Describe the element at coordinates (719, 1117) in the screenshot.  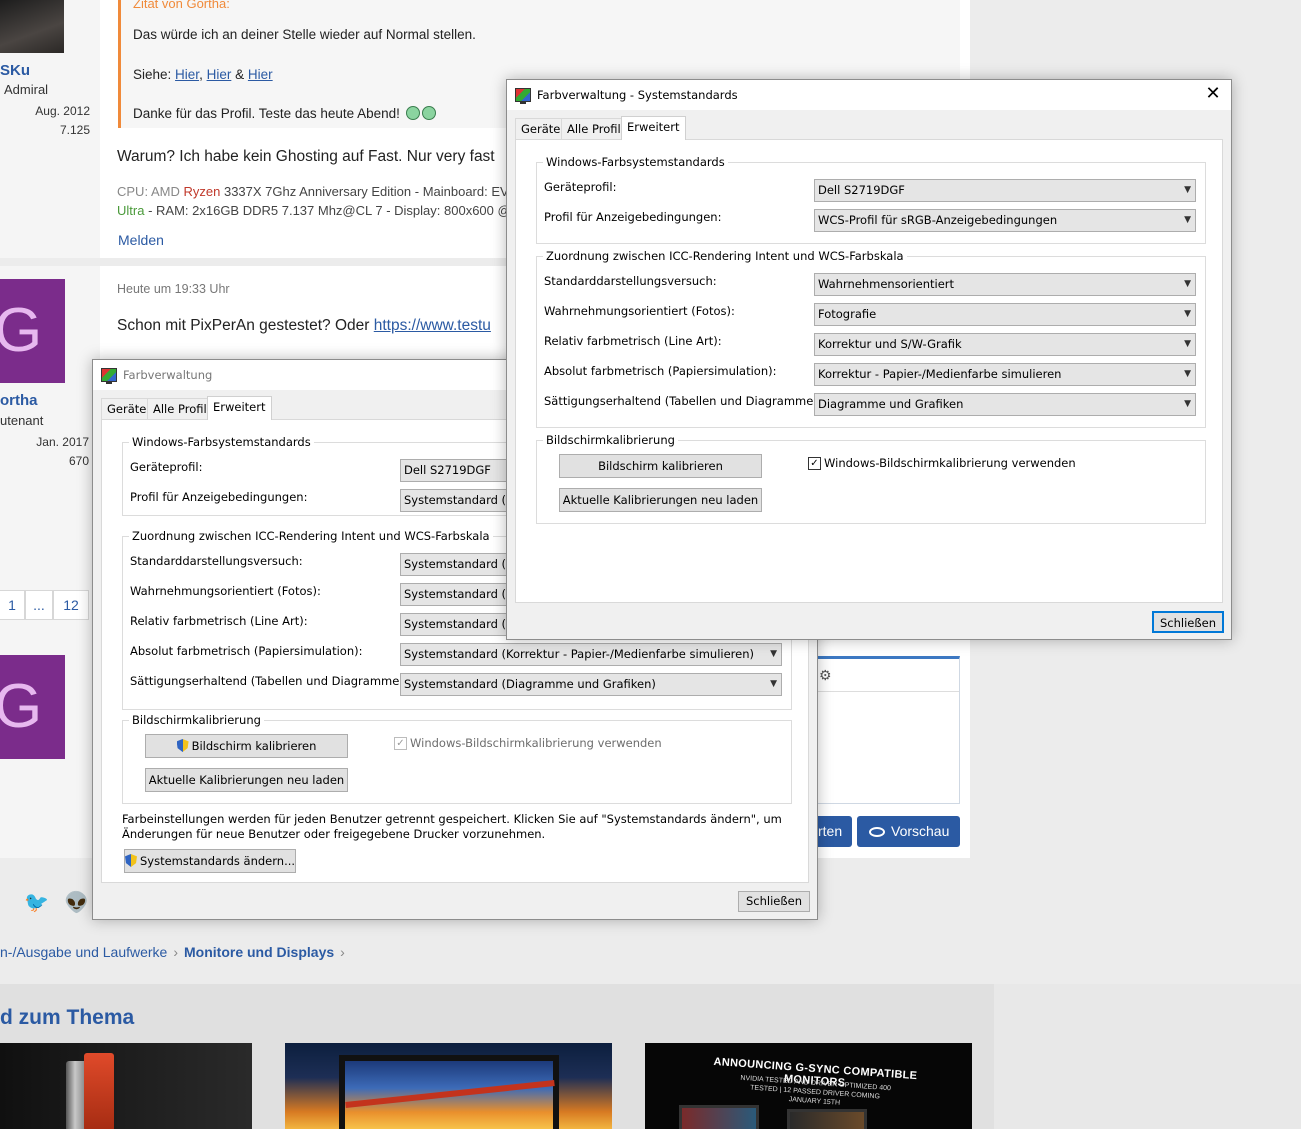
I see `monitor-image` at that location.